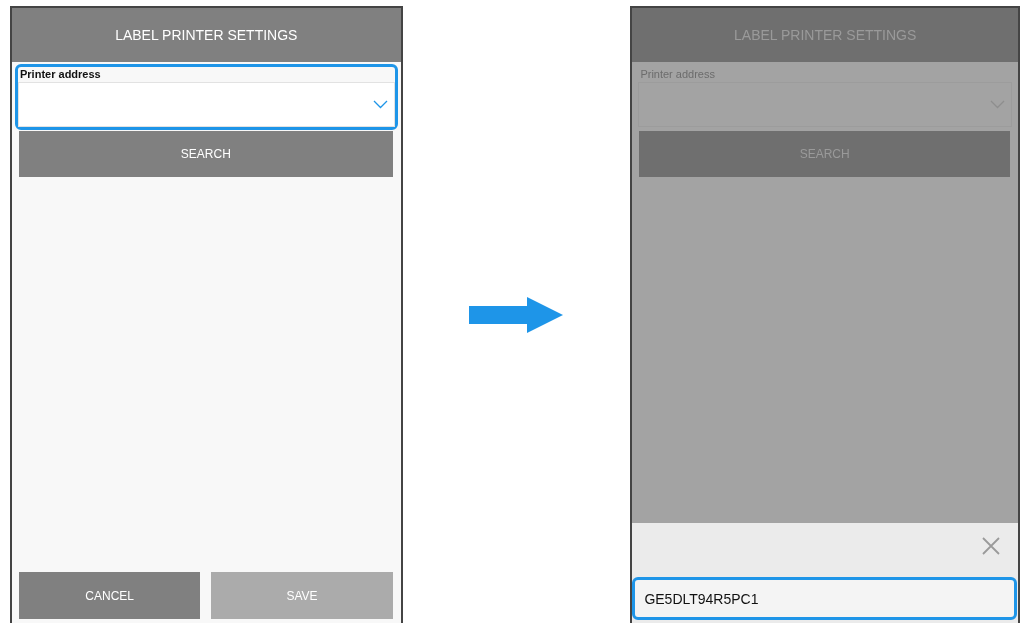 This screenshot has height=623, width=1020. What do you see at coordinates (991, 546) in the screenshot?
I see `close-icon` at bounding box center [991, 546].